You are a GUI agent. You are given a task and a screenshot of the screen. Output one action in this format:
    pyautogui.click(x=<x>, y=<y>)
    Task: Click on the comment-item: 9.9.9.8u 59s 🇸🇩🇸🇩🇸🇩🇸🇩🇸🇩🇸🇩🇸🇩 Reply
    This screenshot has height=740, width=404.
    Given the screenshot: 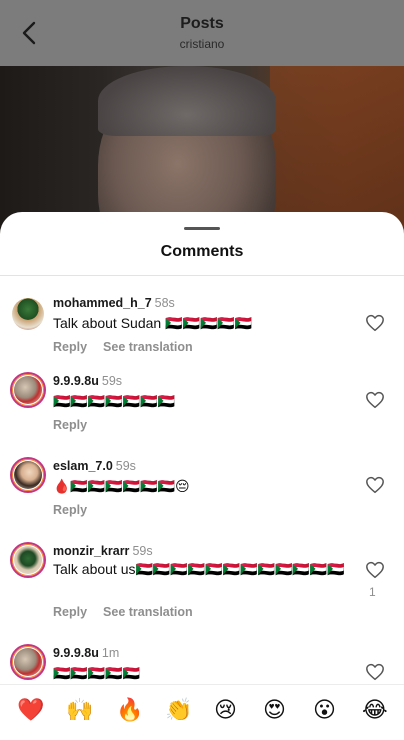 What is the action you would take?
    pyautogui.click(x=202, y=412)
    